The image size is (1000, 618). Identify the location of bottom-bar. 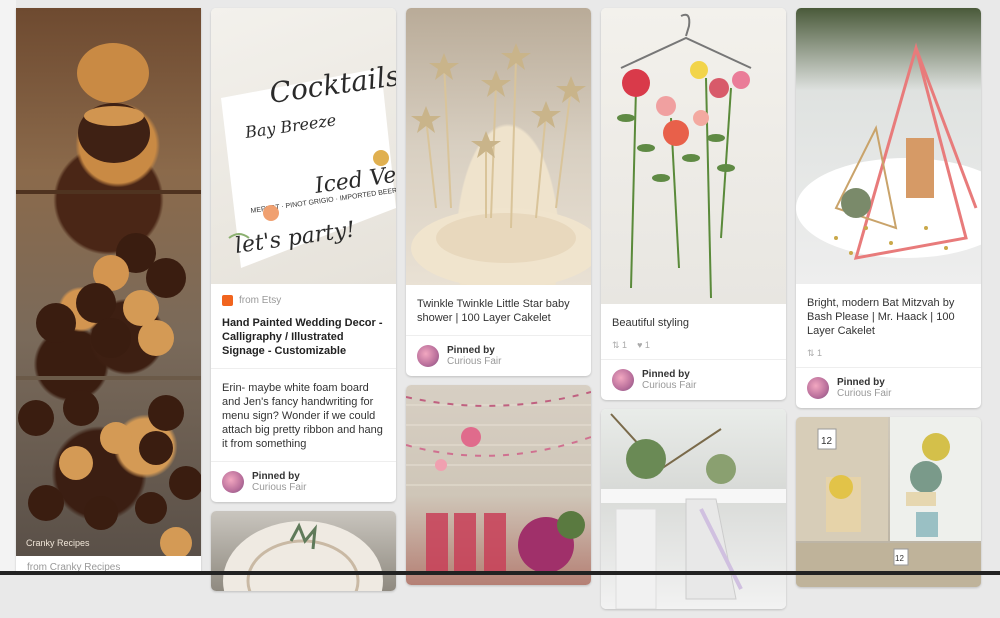
(500, 573).